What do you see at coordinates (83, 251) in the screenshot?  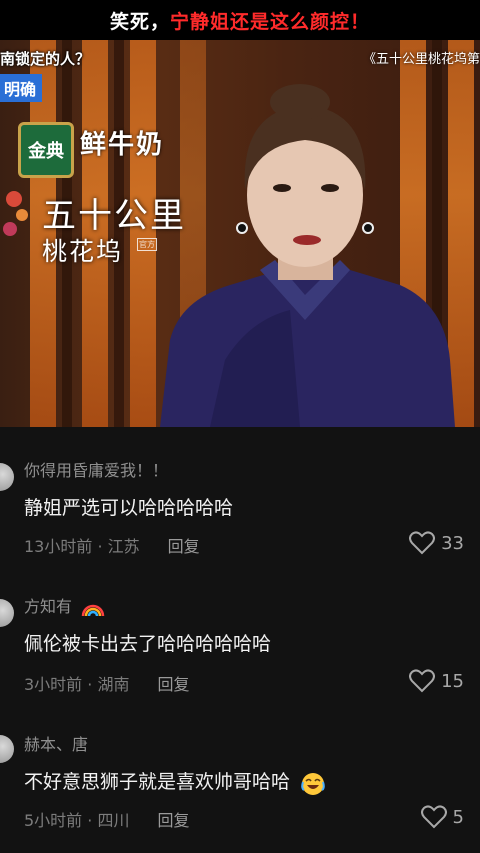 I see `show-logo-subtitle: 桃花坞` at bounding box center [83, 251].